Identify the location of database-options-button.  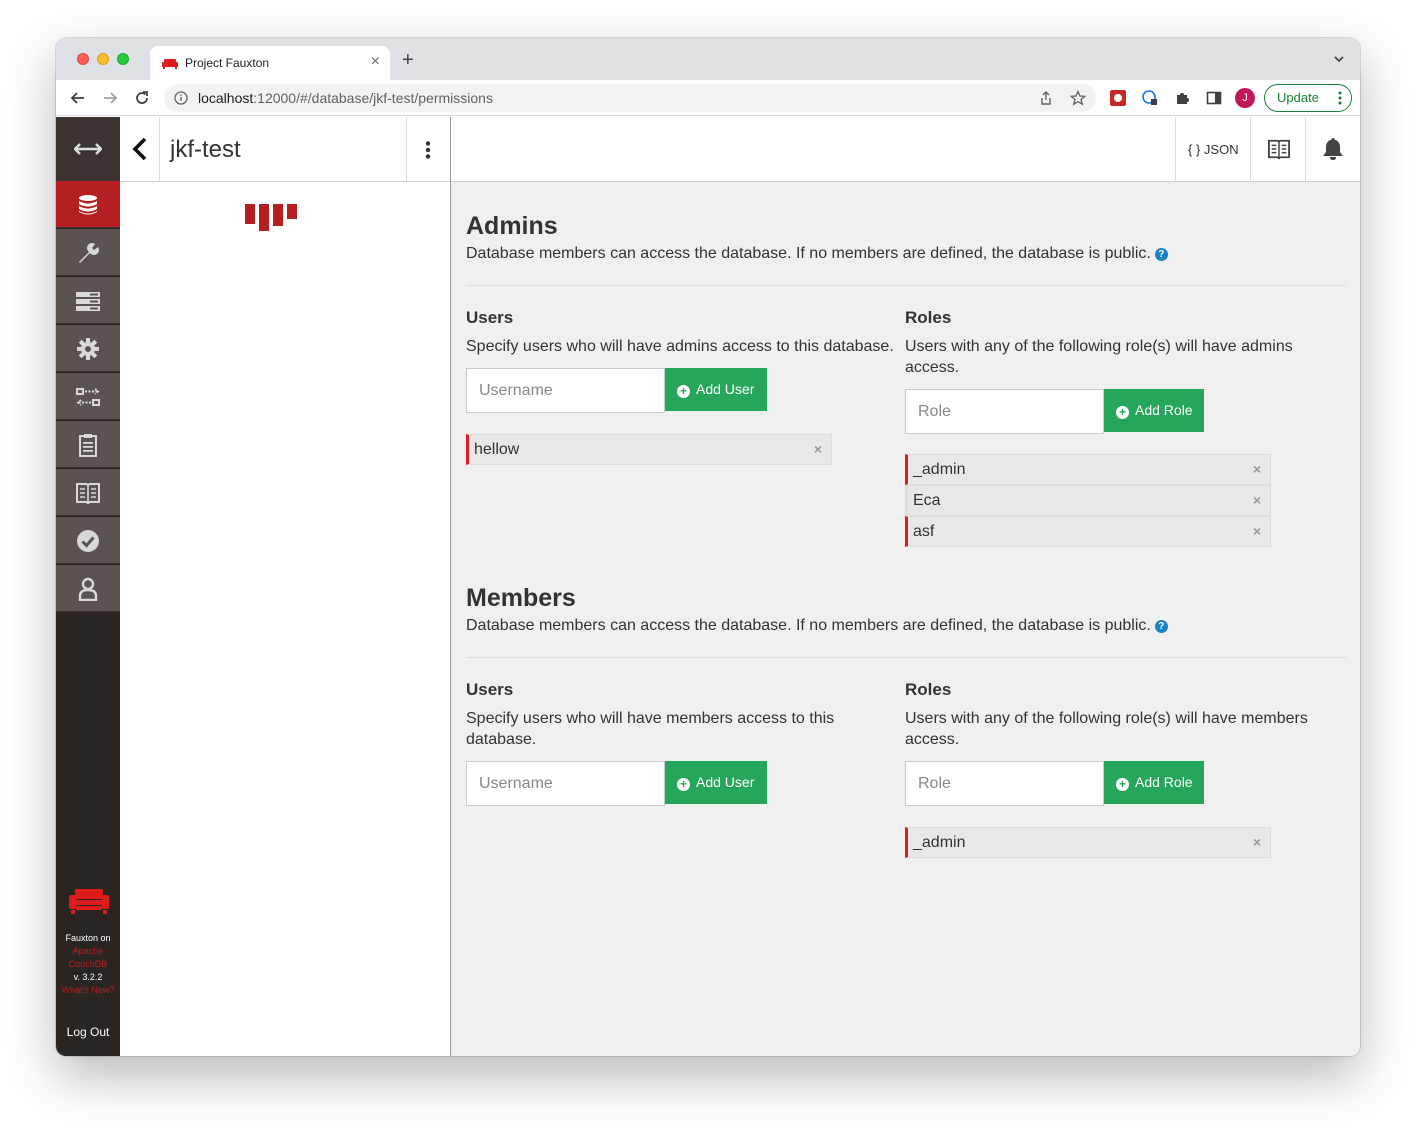
(428, 149).